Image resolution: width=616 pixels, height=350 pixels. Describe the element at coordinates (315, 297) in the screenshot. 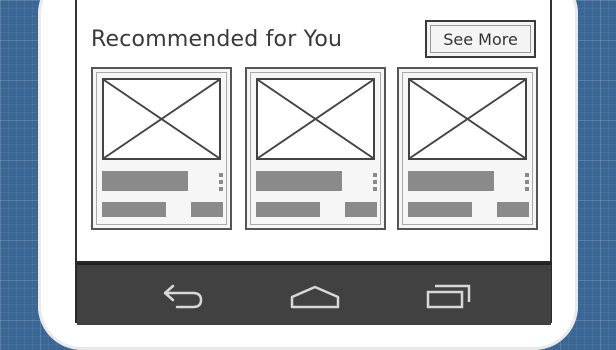

I see `home-icon` at that location.